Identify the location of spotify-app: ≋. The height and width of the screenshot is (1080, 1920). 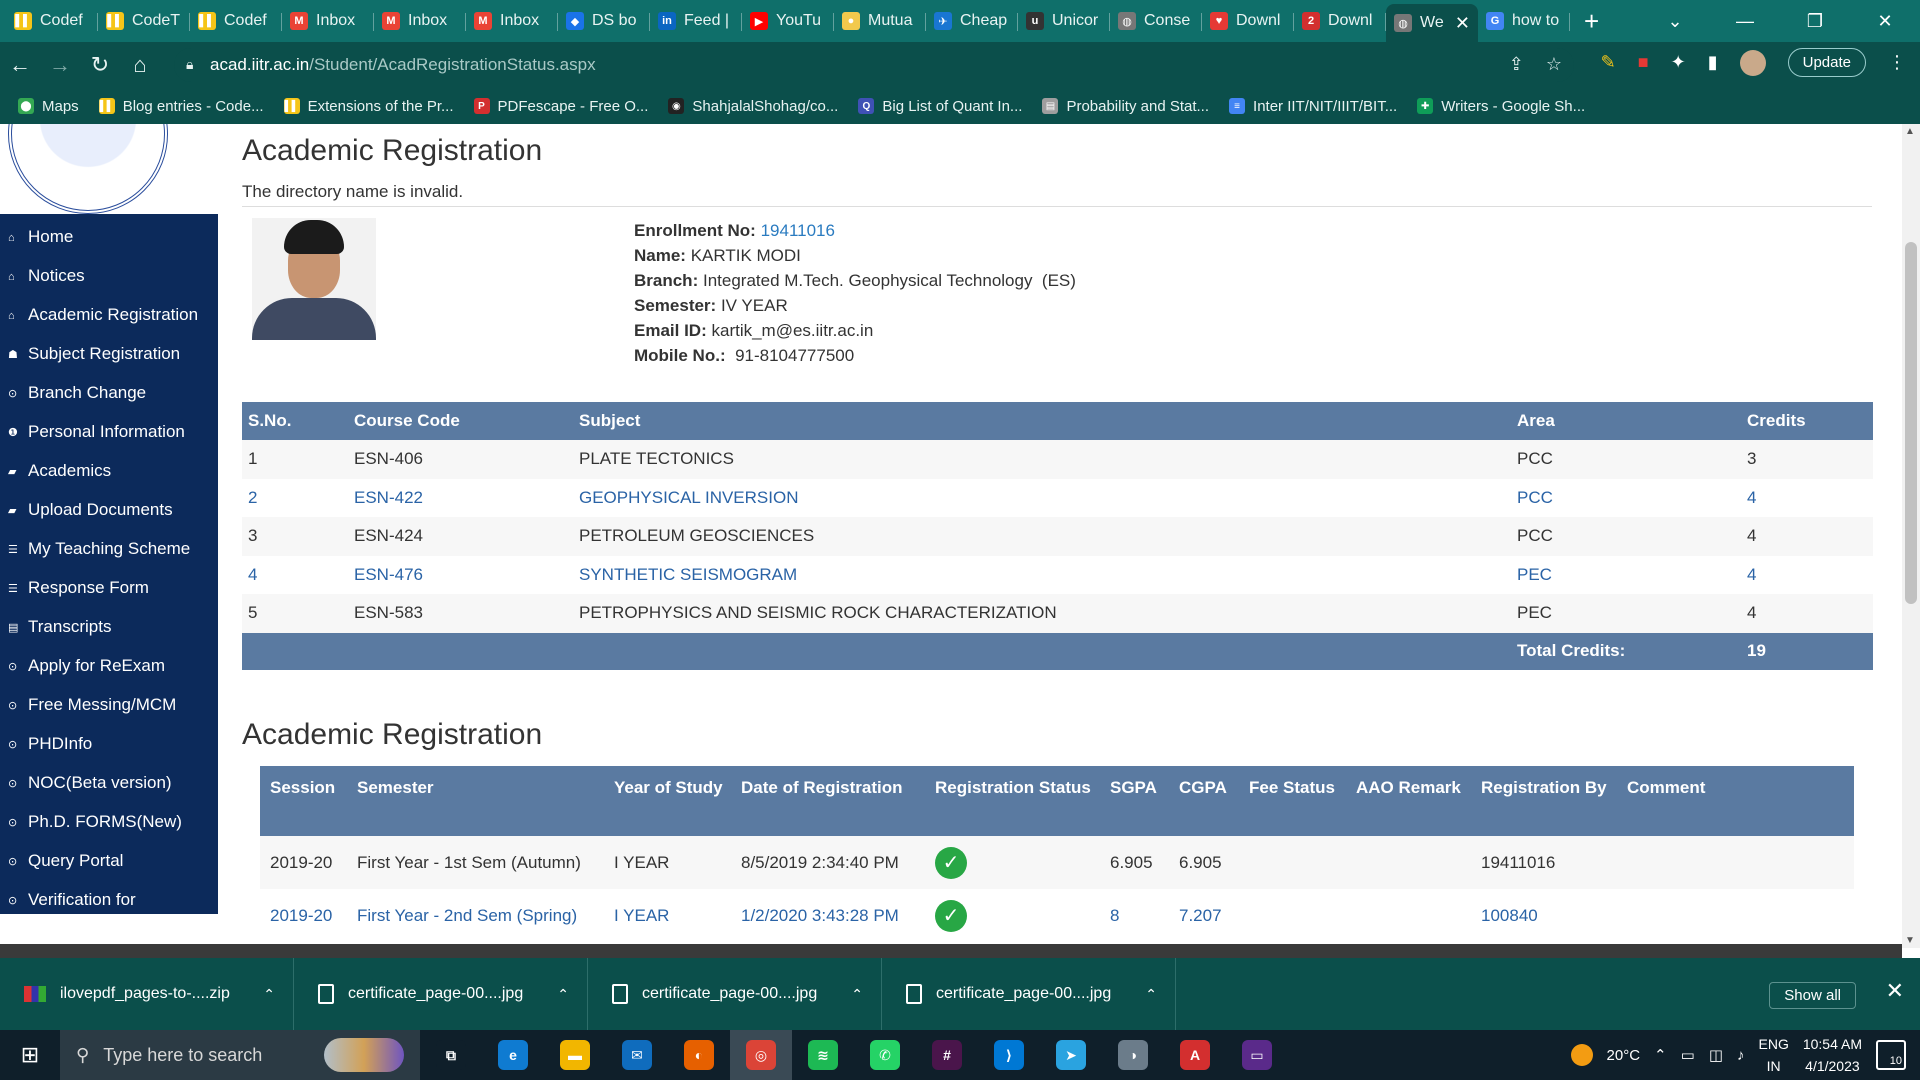
(823, 1055).